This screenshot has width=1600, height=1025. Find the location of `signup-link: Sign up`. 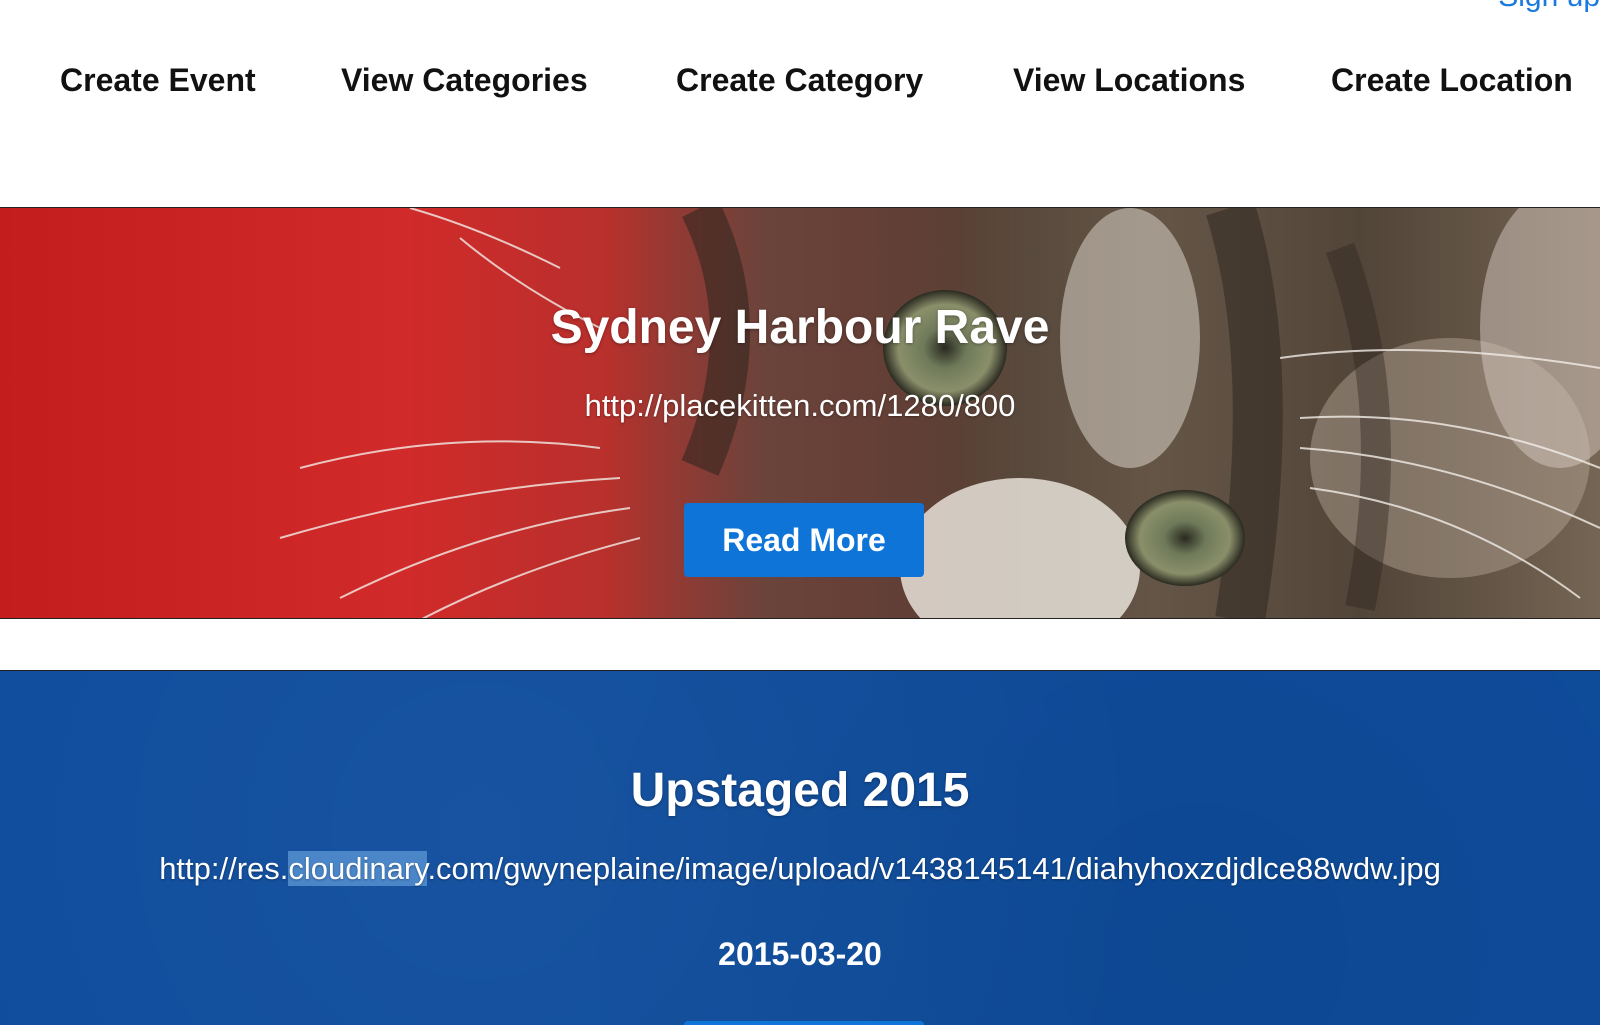

signup-link: Sign up is located at coordinates (1549, 7).